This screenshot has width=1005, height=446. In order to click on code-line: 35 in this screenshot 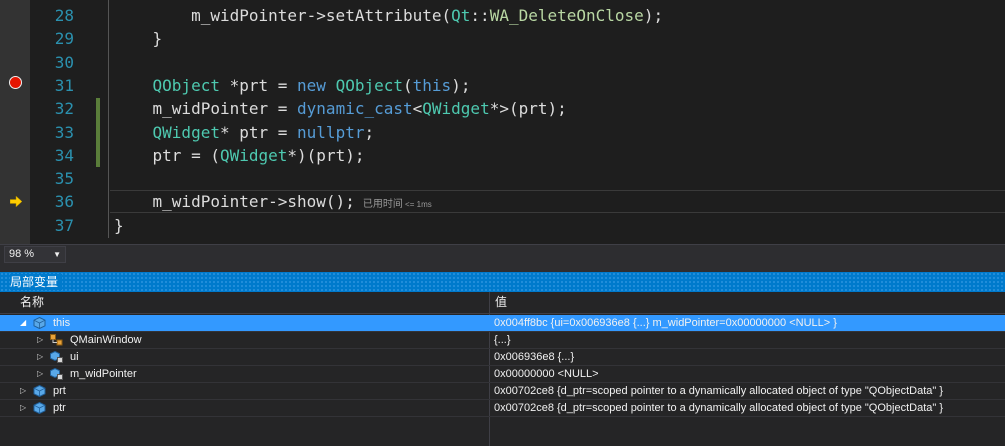, I will do `click(502, 178)`.